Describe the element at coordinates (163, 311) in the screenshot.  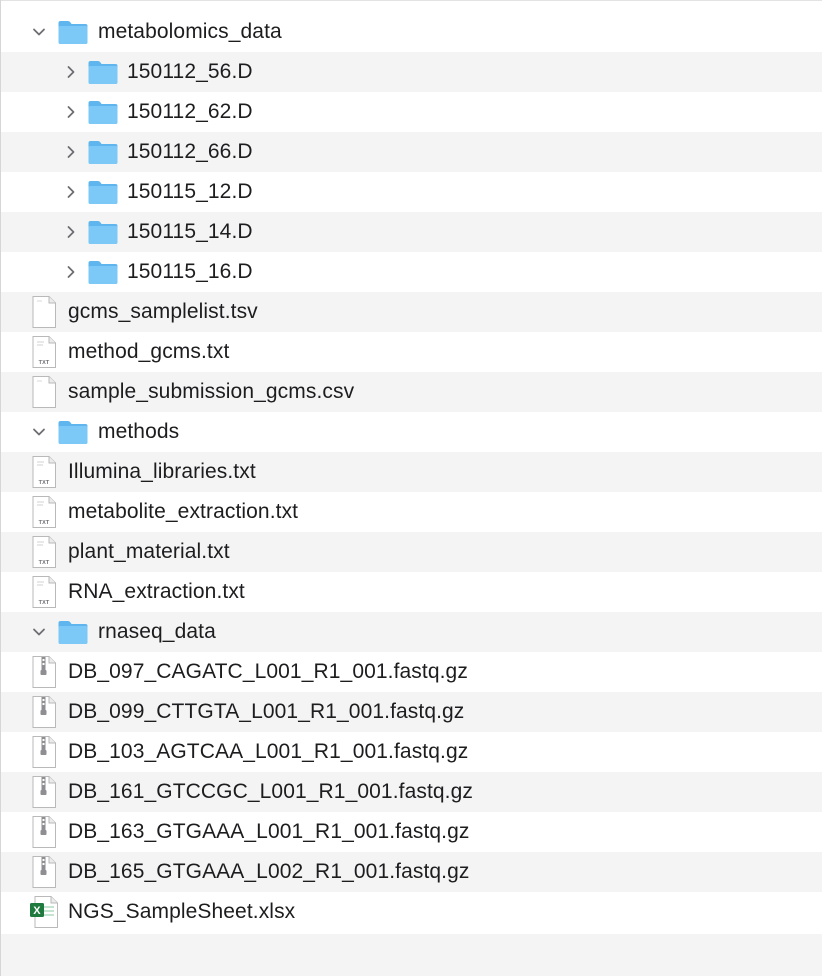
I see `file-name: gcms_samplelist.tsv` at that location.